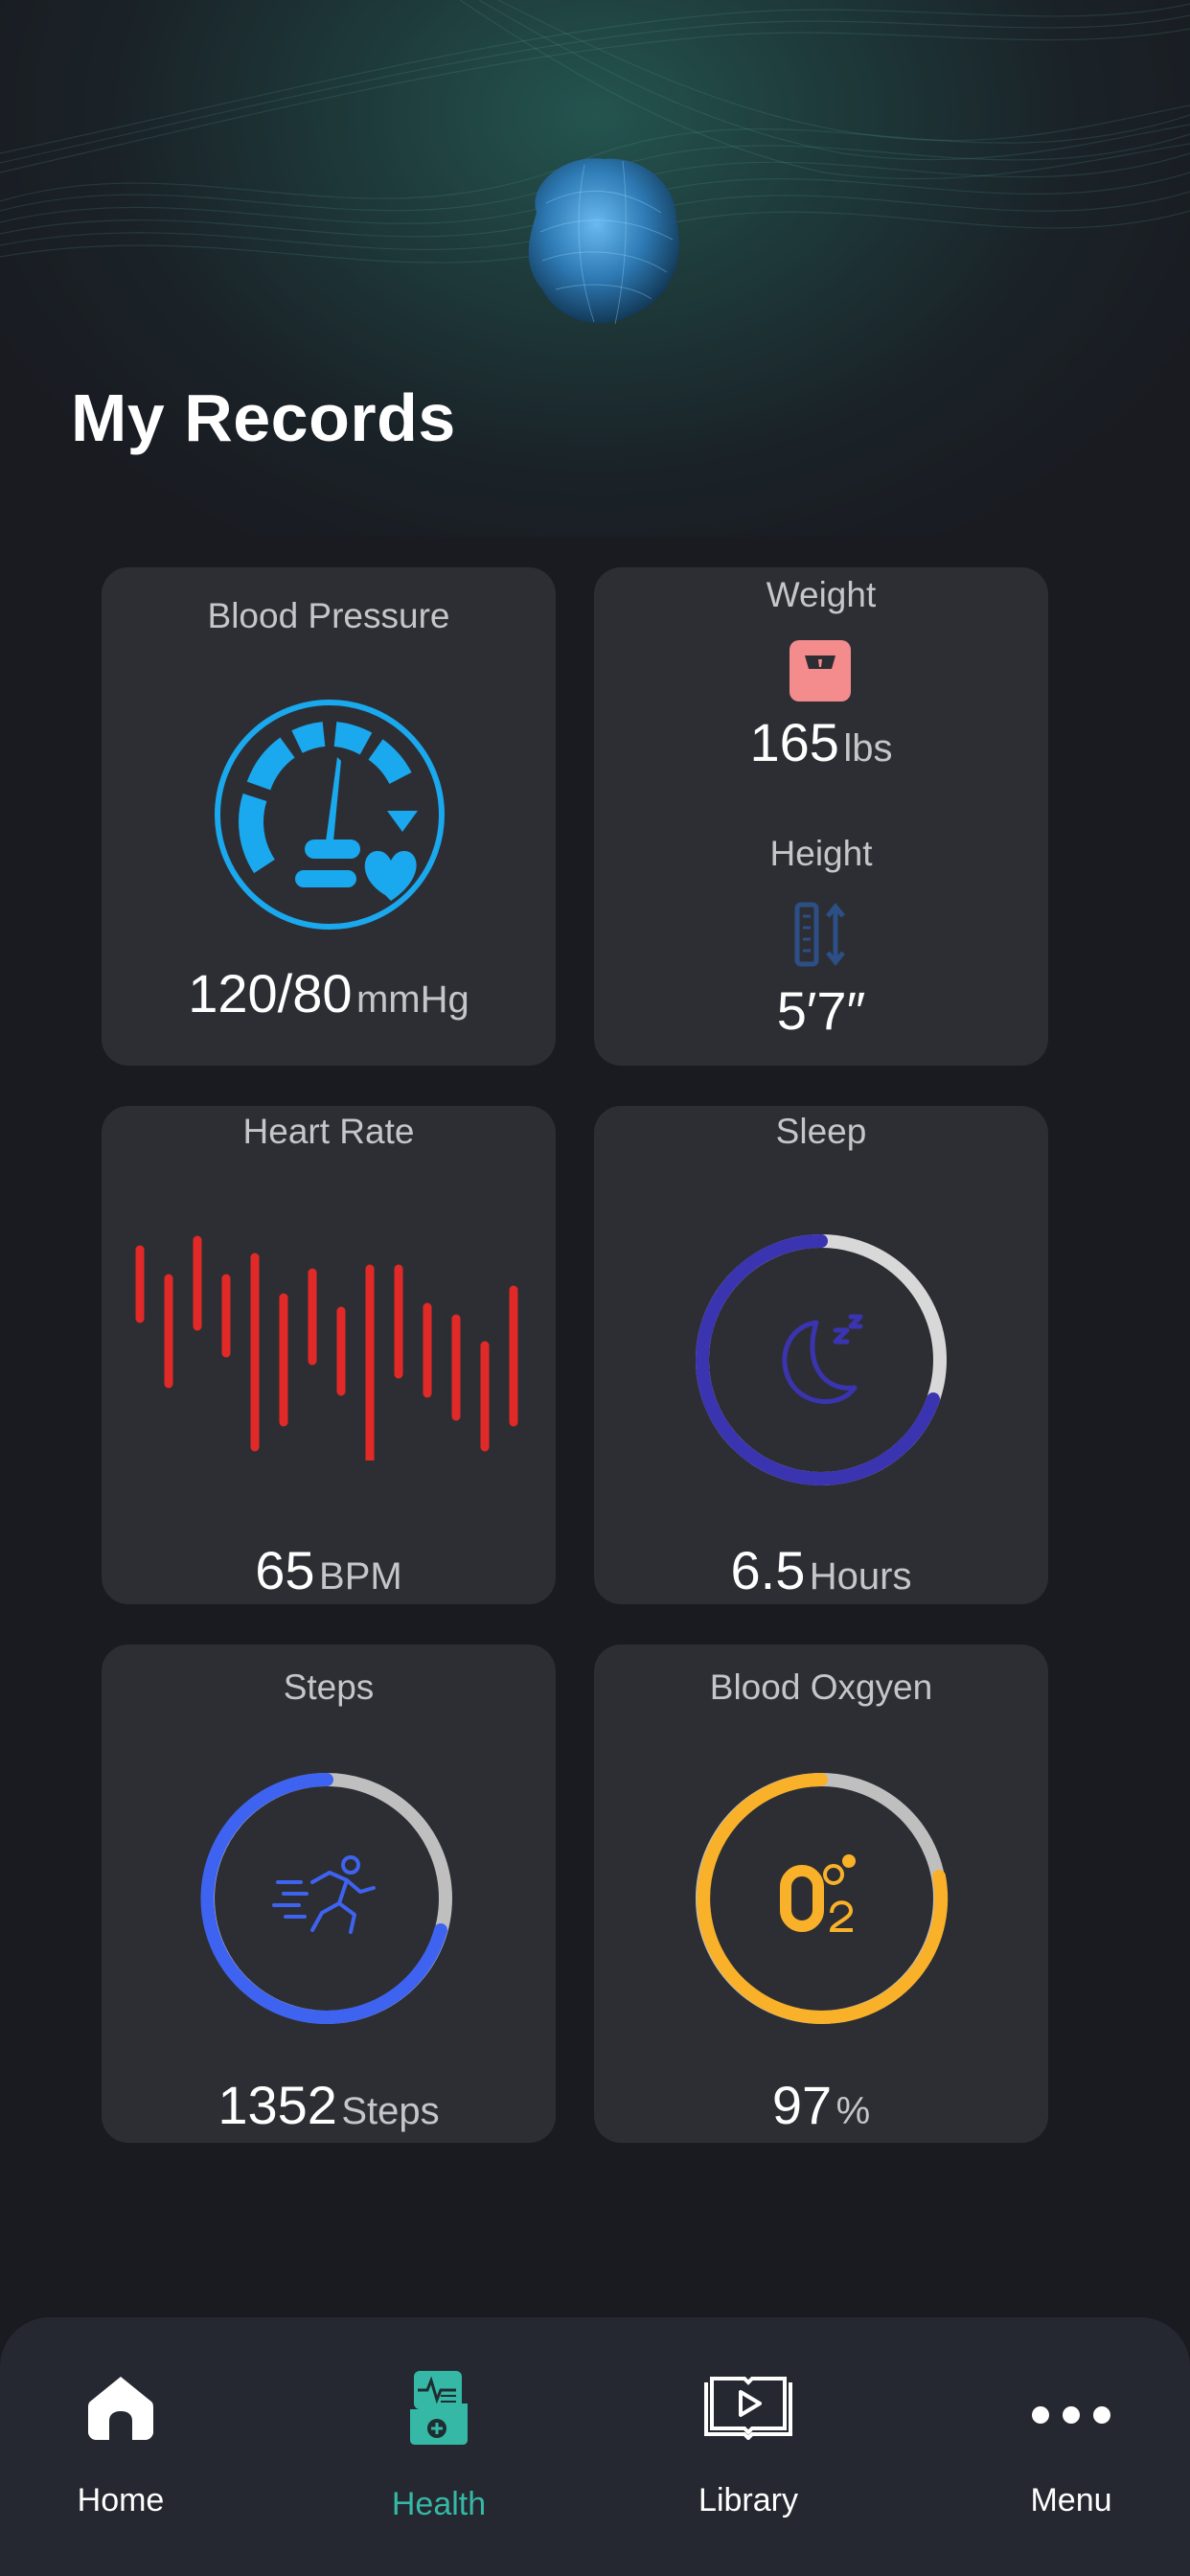  What do you see at coordinates (868, 748) in the screenshot?
I see `weight-unit: lbs` at bounding box center [868, 748].